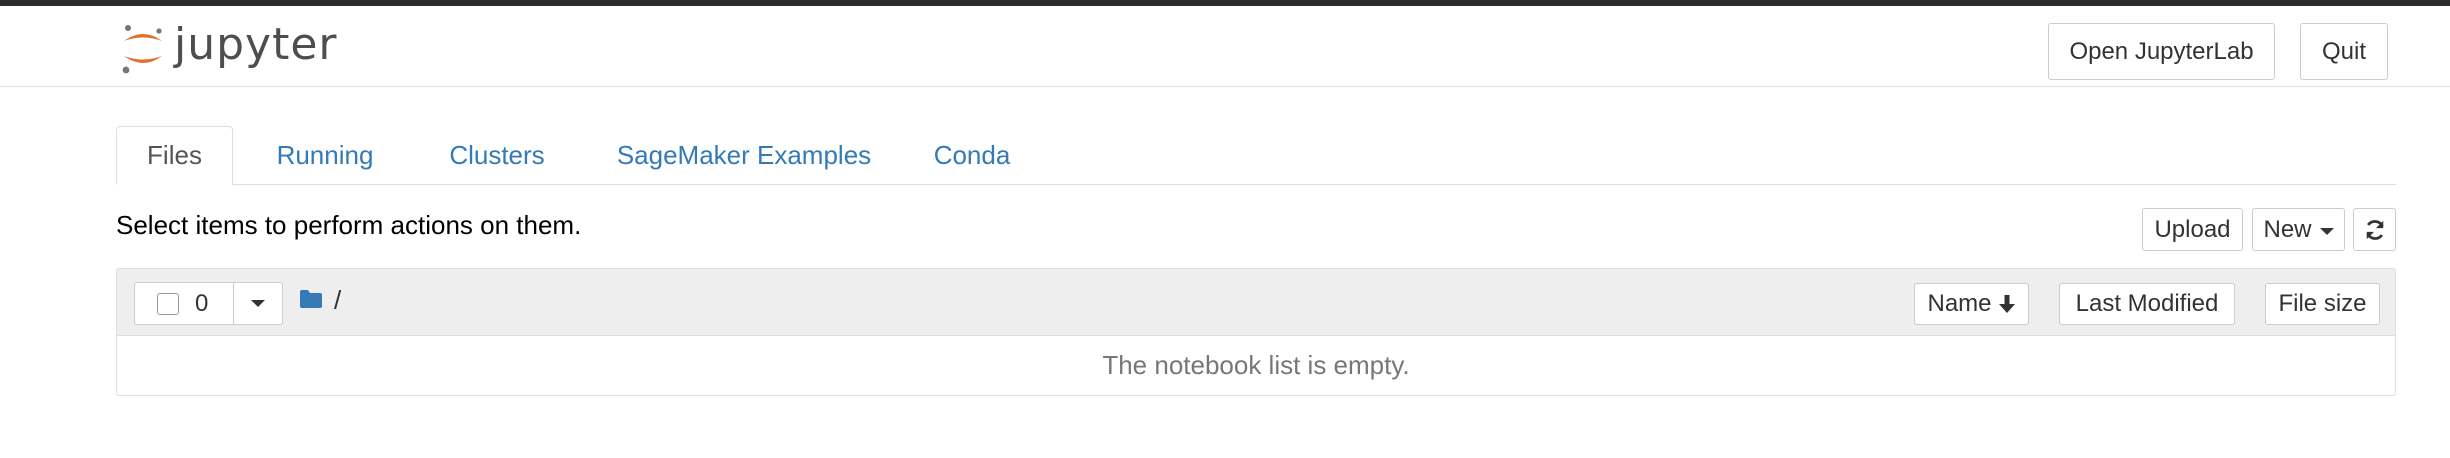 The image size is (2450, 458). What do you see at coordinates (2322, 304) in the screenshot?
I see `sort-by-file-size-button: File size` at bounding box center [2322, 304].